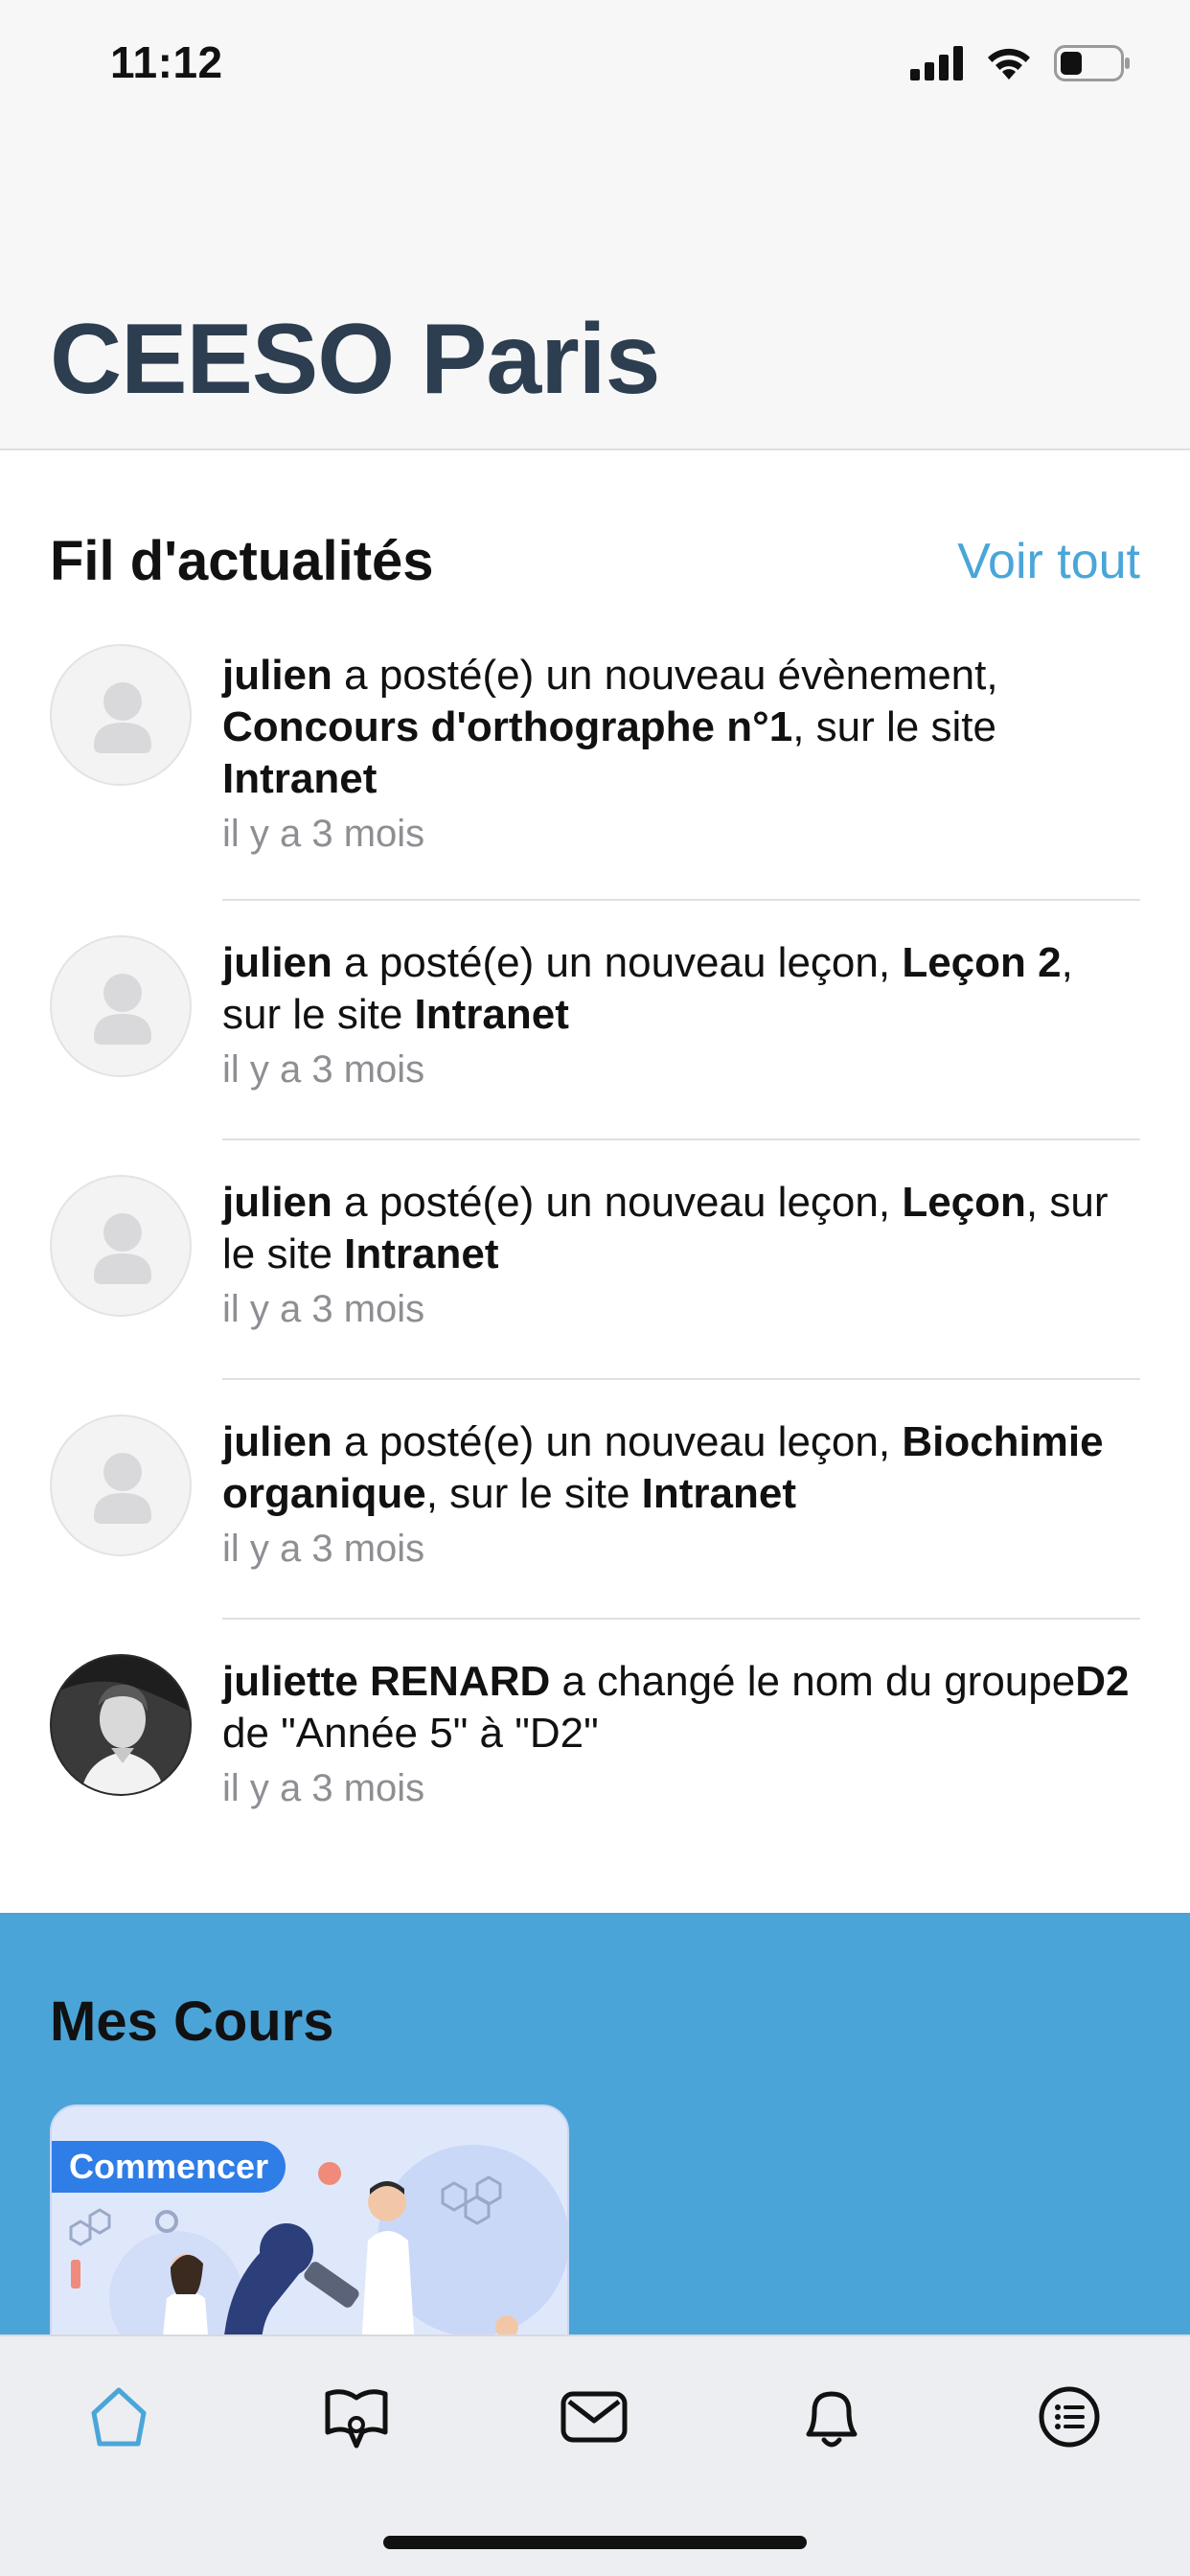 This screenshot has width=1190, height=2576. I want to click on status-time: 11:12, so click(167, 62).